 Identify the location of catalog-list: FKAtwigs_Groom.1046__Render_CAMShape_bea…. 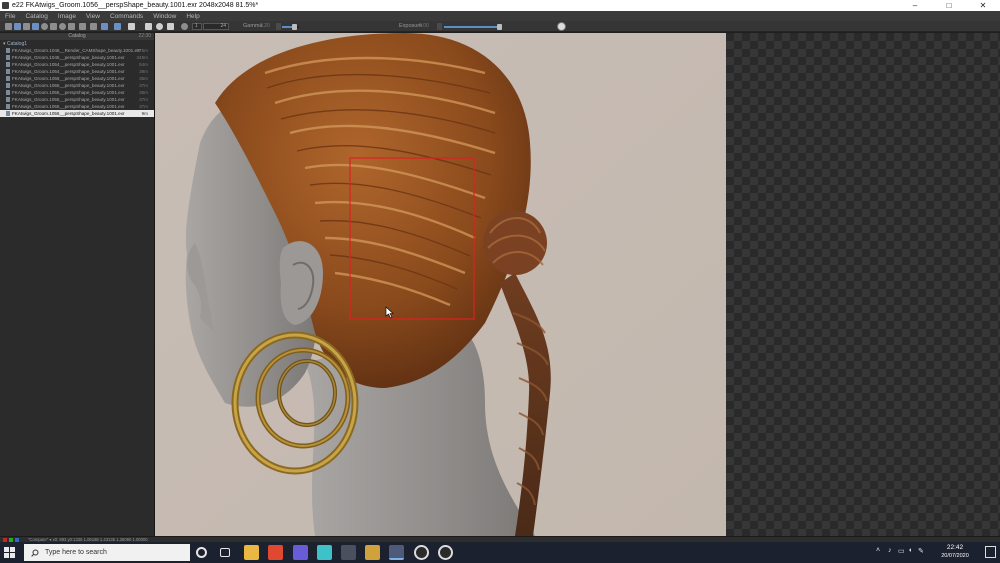
(77, 82).